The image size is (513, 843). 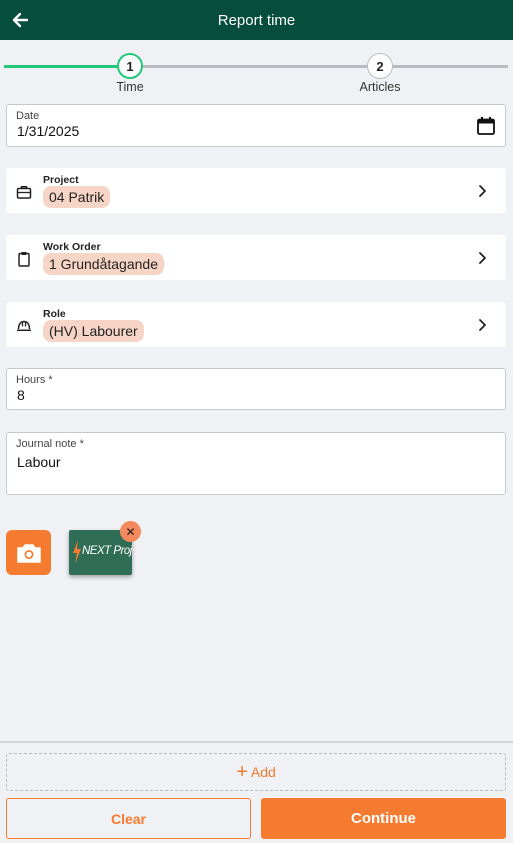 I want to click on app-header: Report time, so click(x=256, y=20).